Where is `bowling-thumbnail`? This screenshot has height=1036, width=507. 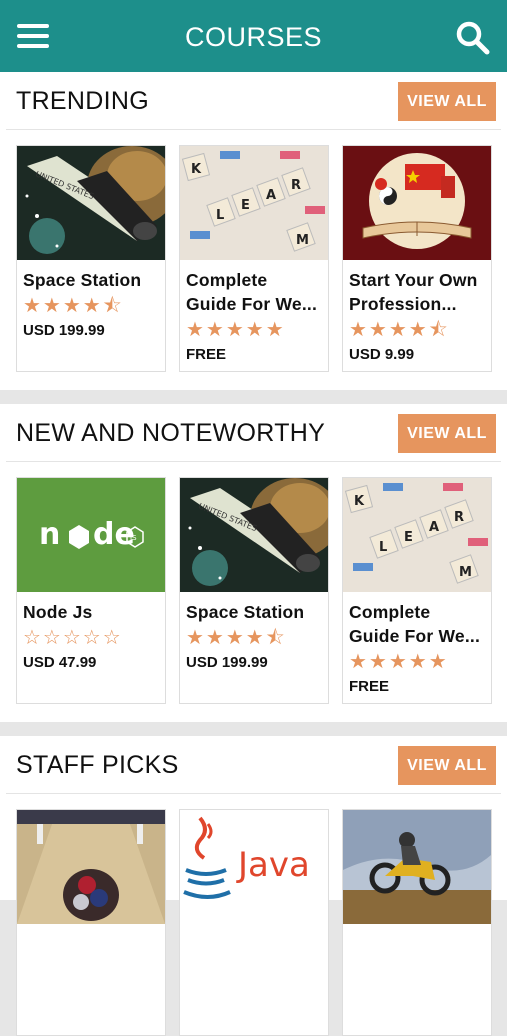 bowling-thumbnail is located at coordinates (91, 867).